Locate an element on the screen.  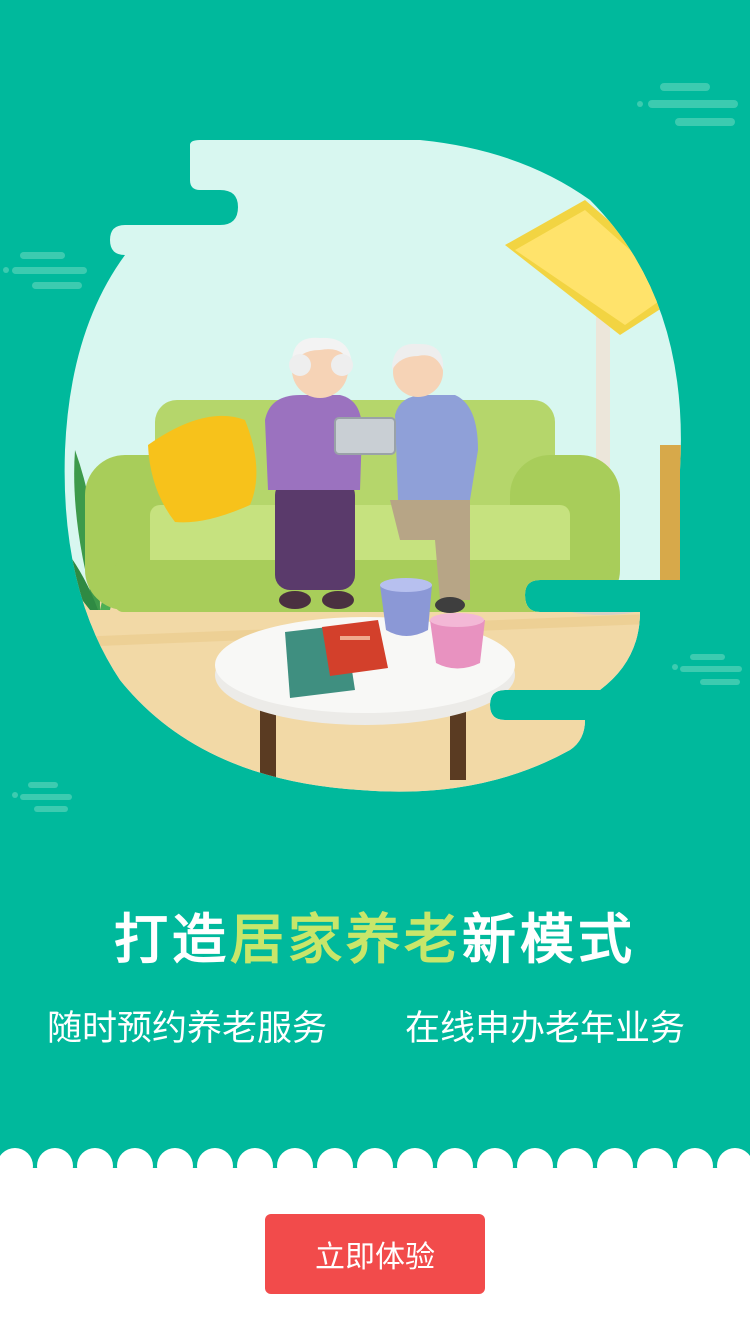
try-now-button: 立即体验 is located at coordinates (375, 1254).